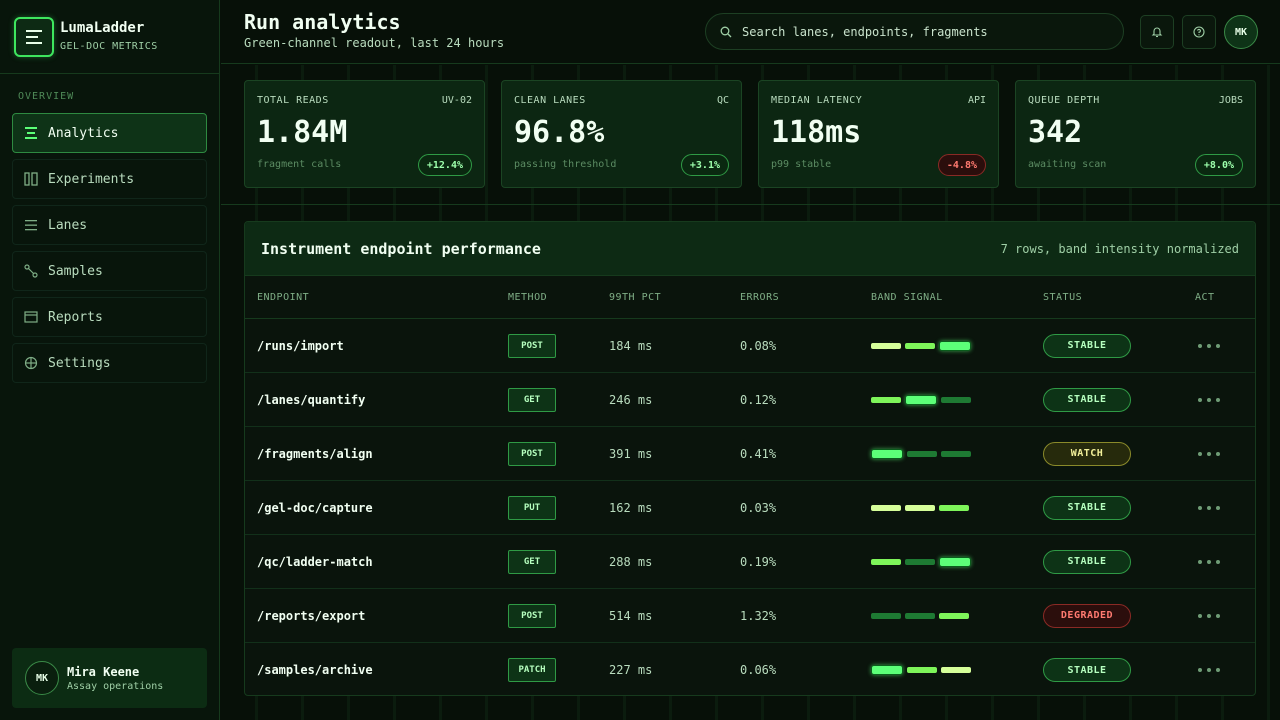 This screenshot has height=720, width=1280. Describe the element at coordinates (109, 271) in the screenshot. I see `sidebar-item-samples: Samples` at that location.